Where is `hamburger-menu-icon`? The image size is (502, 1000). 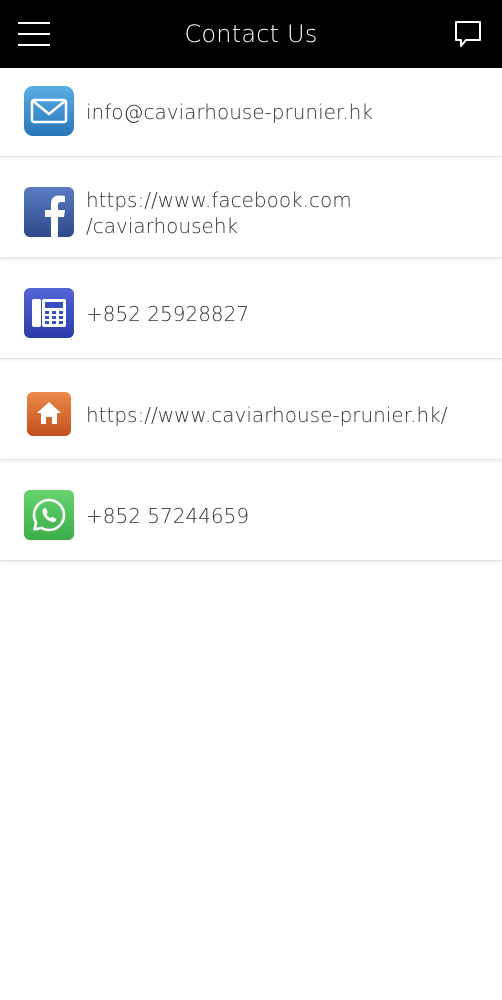 hamburger-menu-icon is located at coordinates (34, 34).